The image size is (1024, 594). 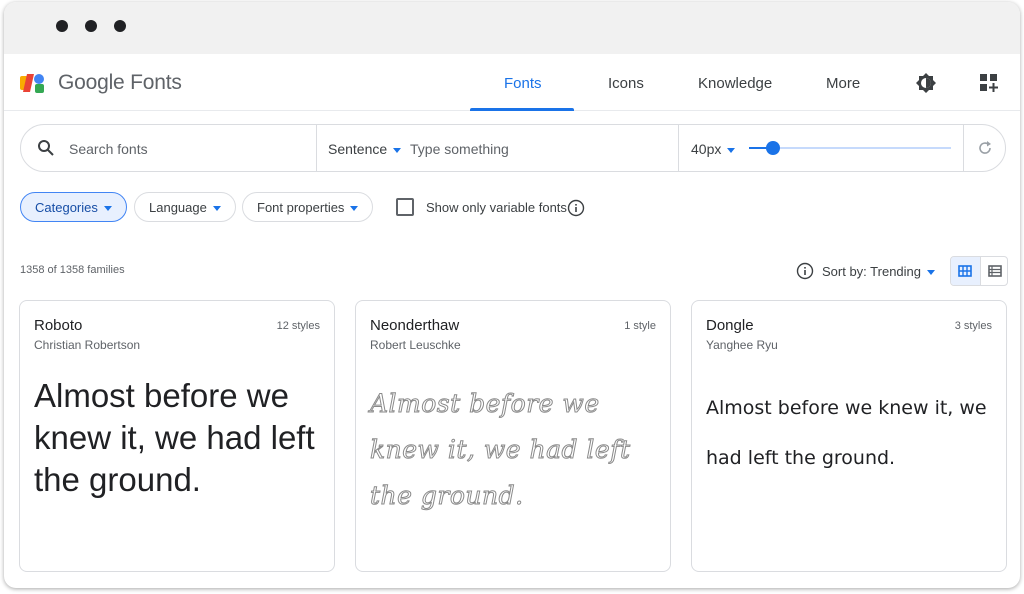 What do you see at coordinates (459, 149) in the screenshot?
I see `preview-text-input: Type something` at bounding box center [459, 149].